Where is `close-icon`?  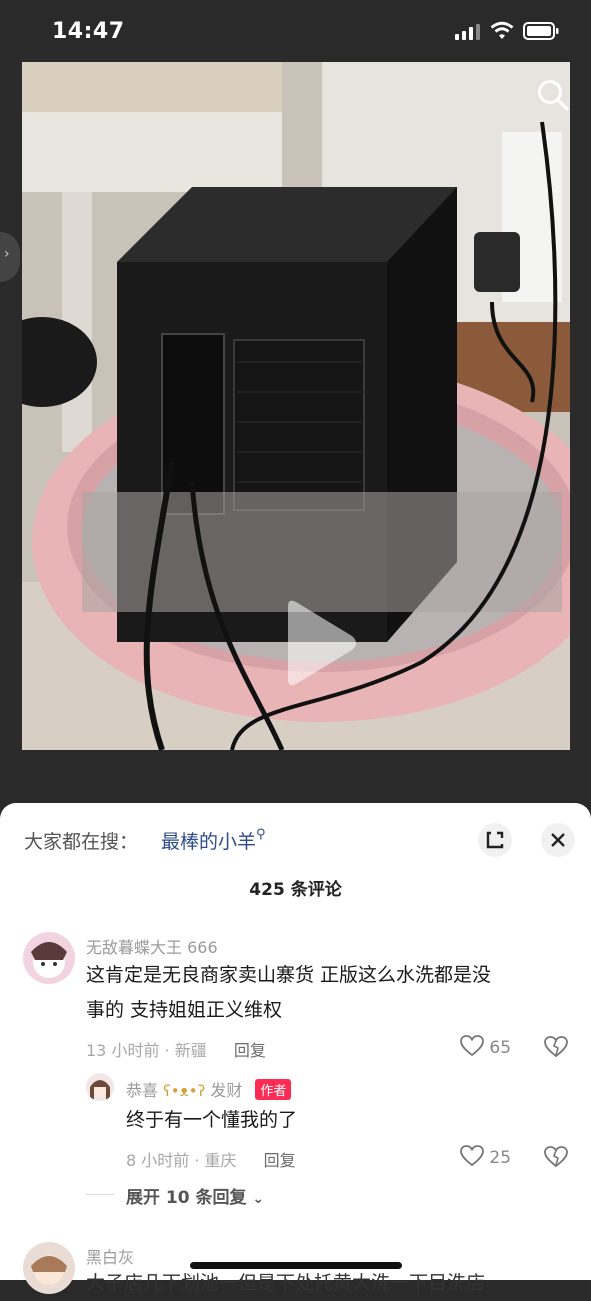 close-icon is located at coordinates (558, 840).